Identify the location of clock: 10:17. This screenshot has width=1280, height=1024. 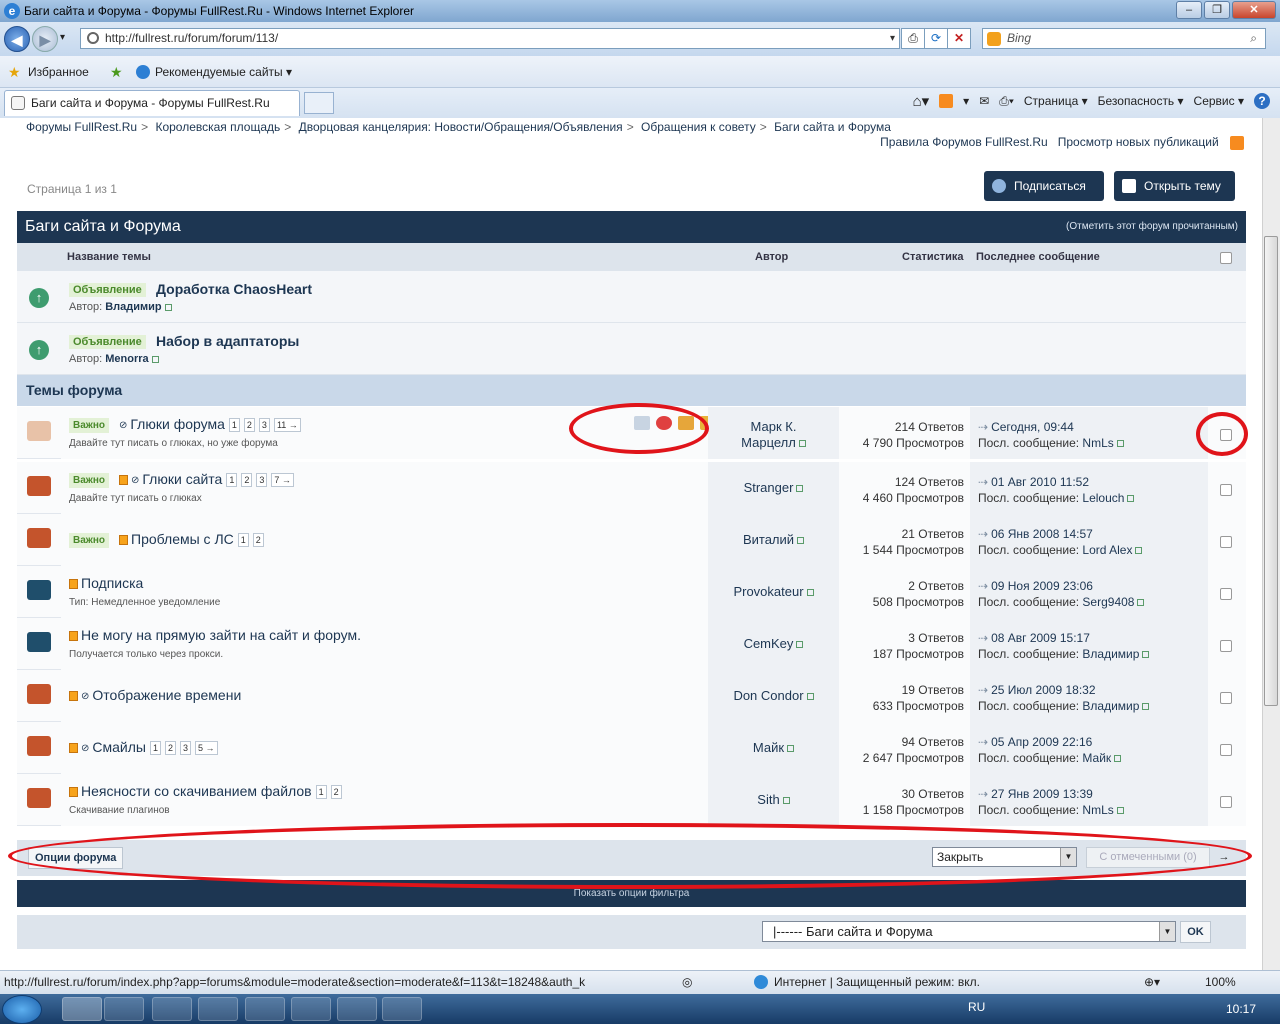
(1241, 1009).